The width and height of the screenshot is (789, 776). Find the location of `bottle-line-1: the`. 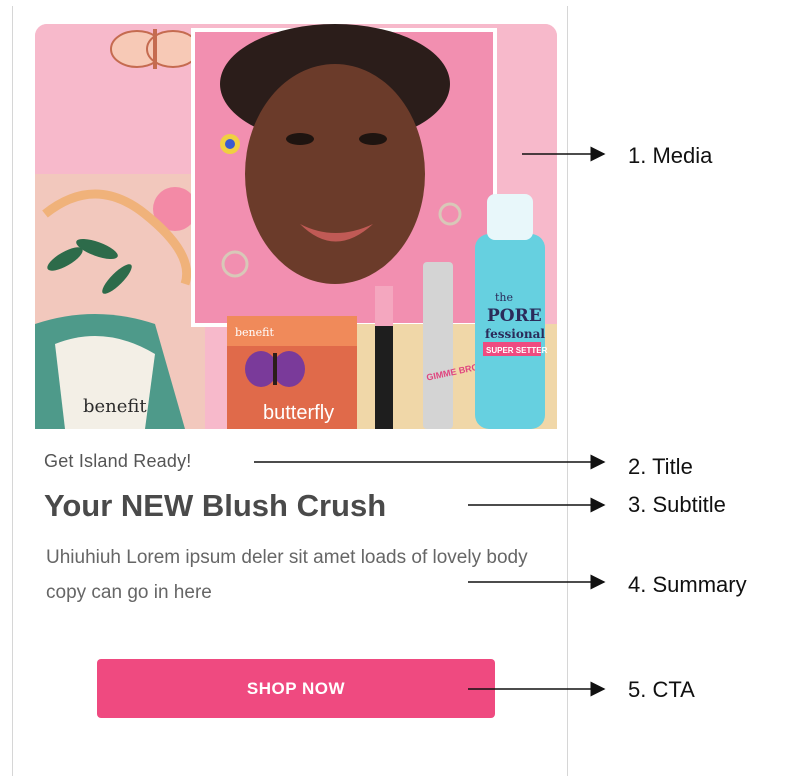

bottle-line-1: the is located at coordinates (504, 297).